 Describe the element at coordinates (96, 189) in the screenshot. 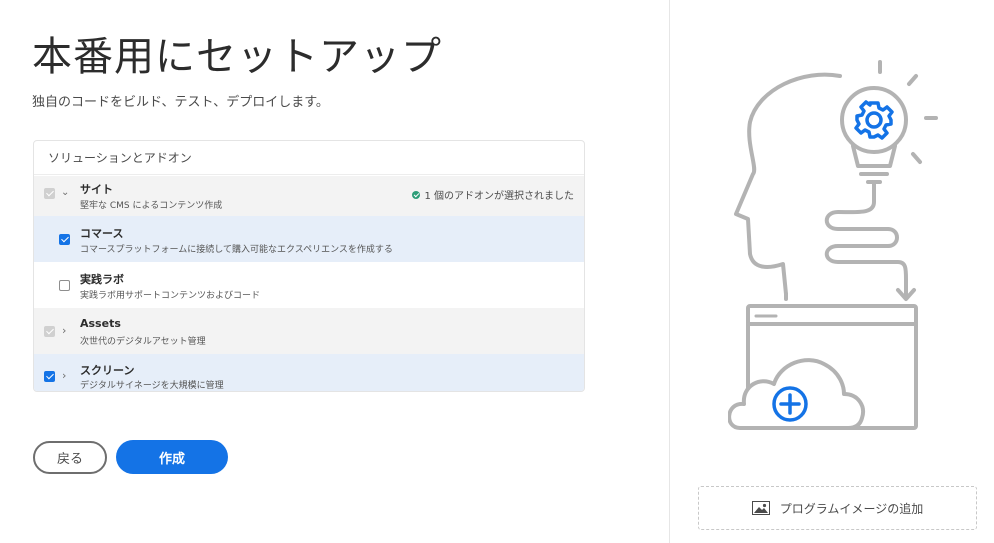

I see `row-title: サイト` at that location.